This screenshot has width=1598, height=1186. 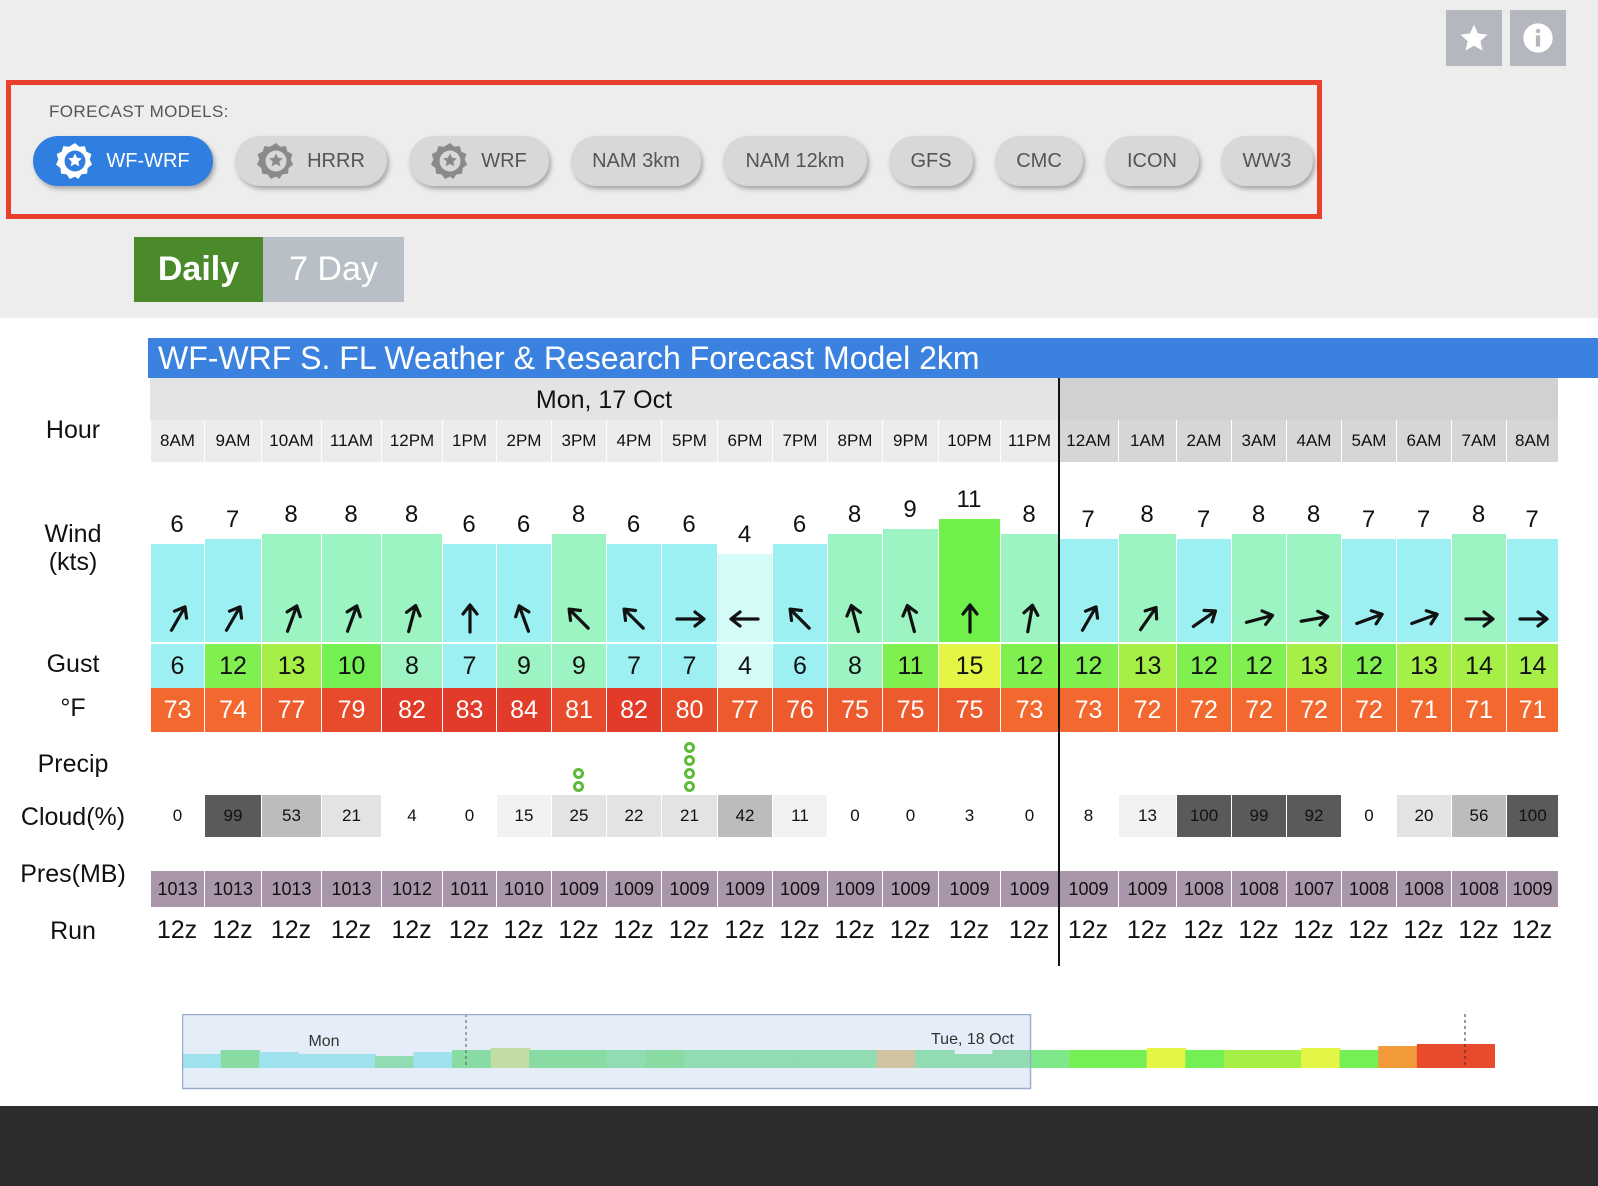 What do you see at coordinates (73, 708) in the screenshot?
I see `row-label-temp: °F` at bounding box center [73, 708].